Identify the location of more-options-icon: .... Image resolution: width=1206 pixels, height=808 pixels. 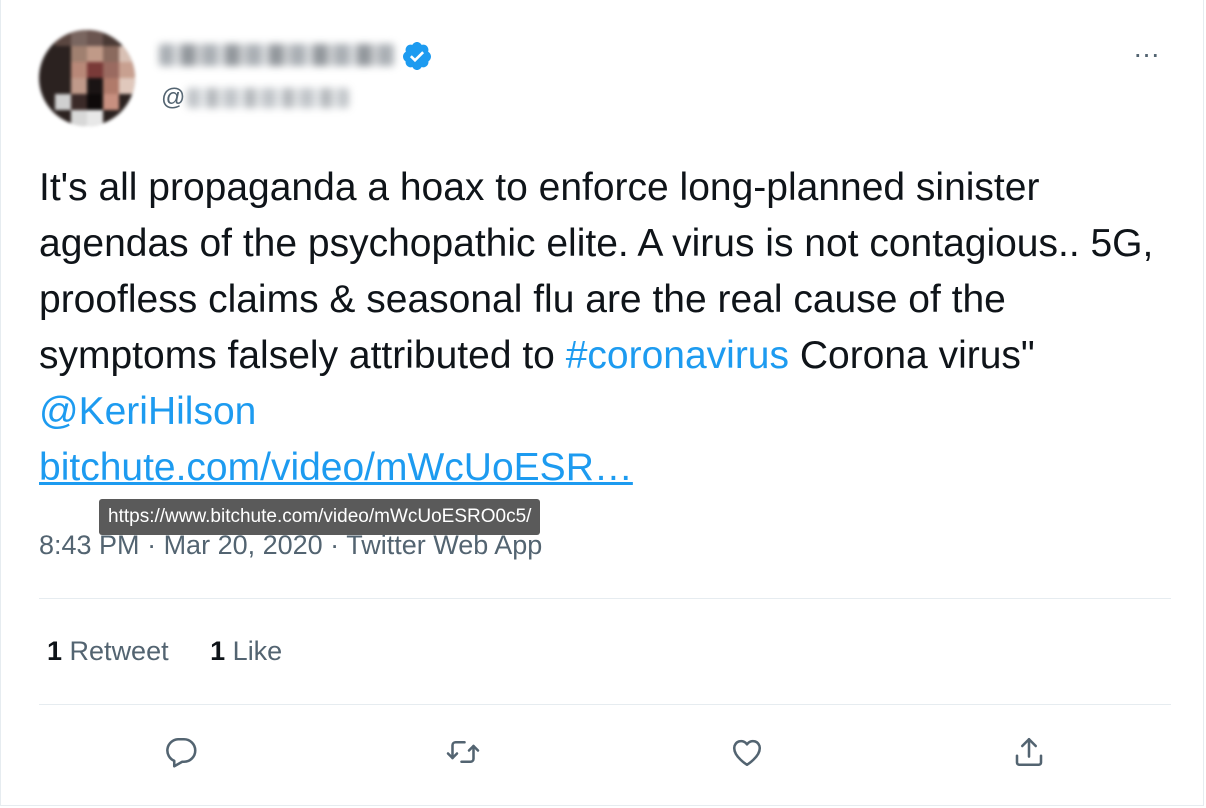
(1147, 51).